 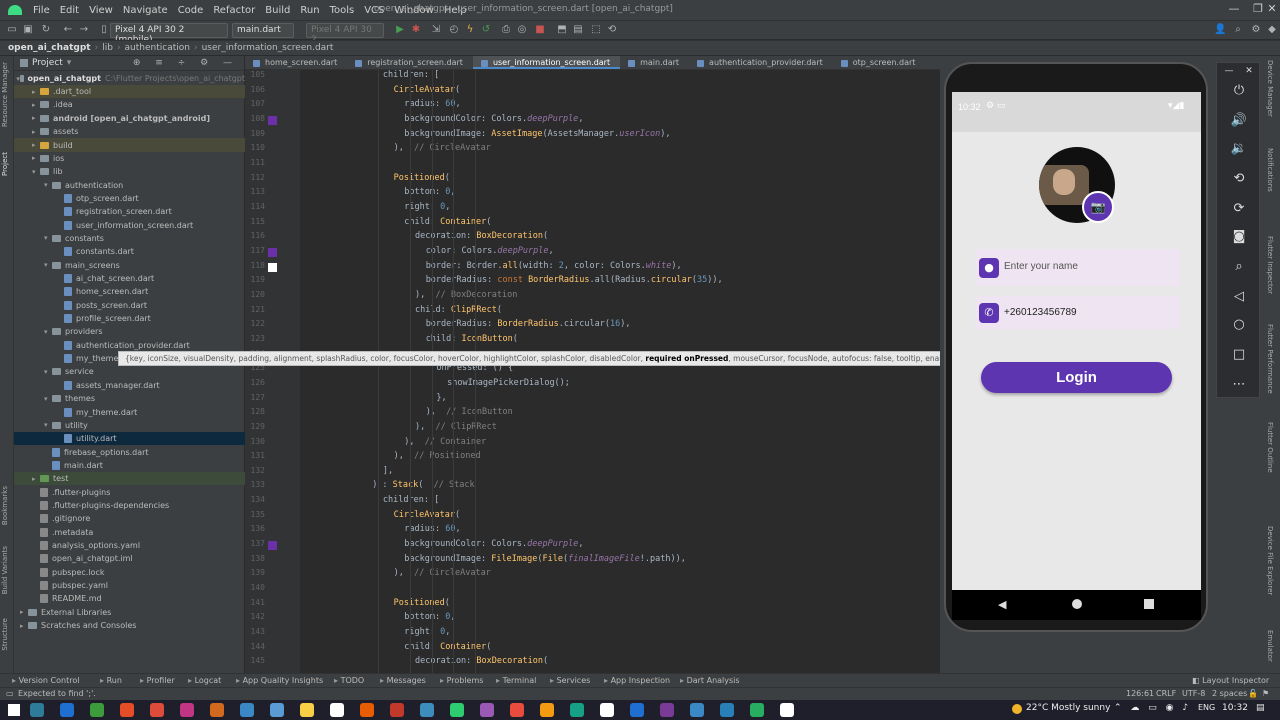 I want to click on tree-item: ▸ External Libraries, so click(x=129, y=612).